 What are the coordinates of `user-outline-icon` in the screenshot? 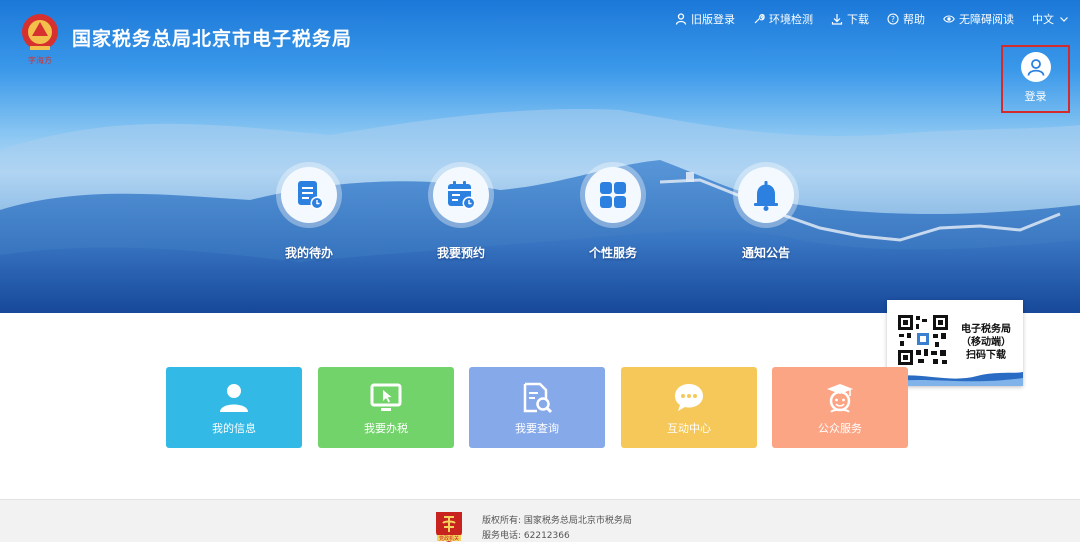 It's located at (1036, 67).